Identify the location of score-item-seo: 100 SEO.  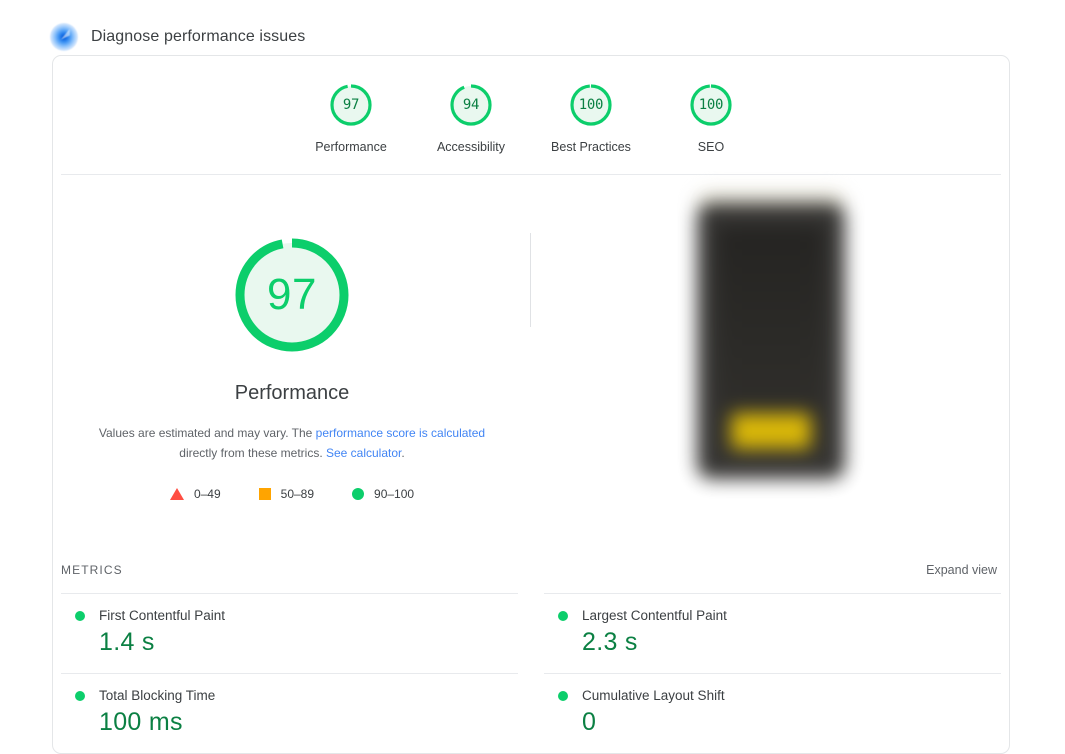
(711, 117).